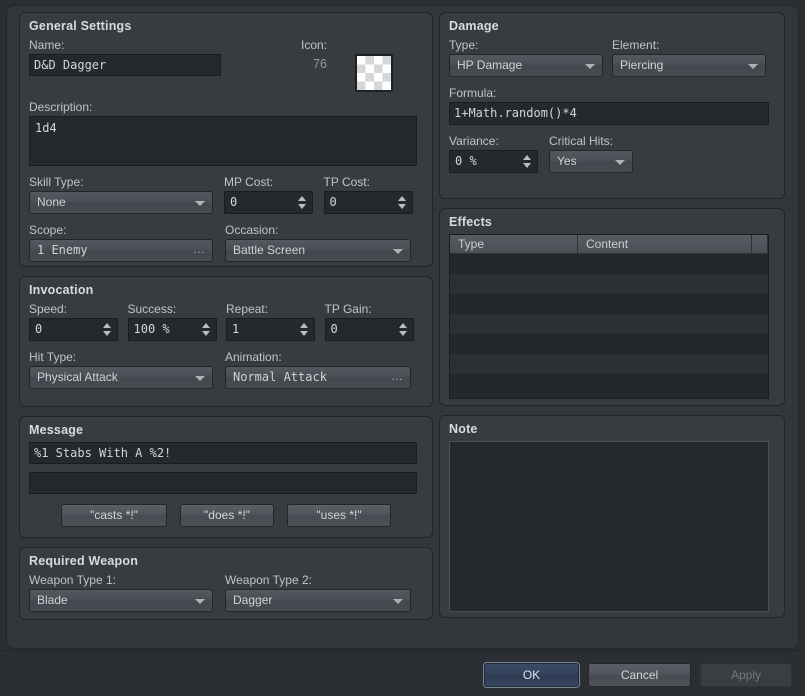 This screenshot has width=805, height=696. What do you see at coordinates (493, 161) in the screenshot?
I see `damage-variance-stepper: 0 %` at bounding box center [493, 161].